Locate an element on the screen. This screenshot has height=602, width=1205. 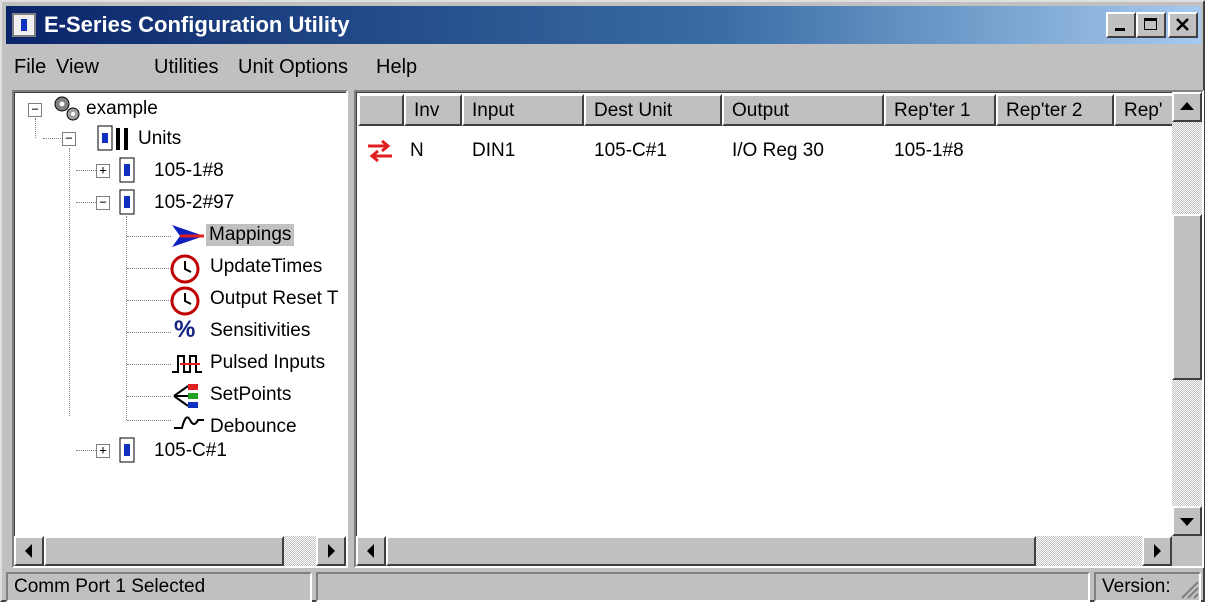
menu-file: File is located at coordinates (30, 67).